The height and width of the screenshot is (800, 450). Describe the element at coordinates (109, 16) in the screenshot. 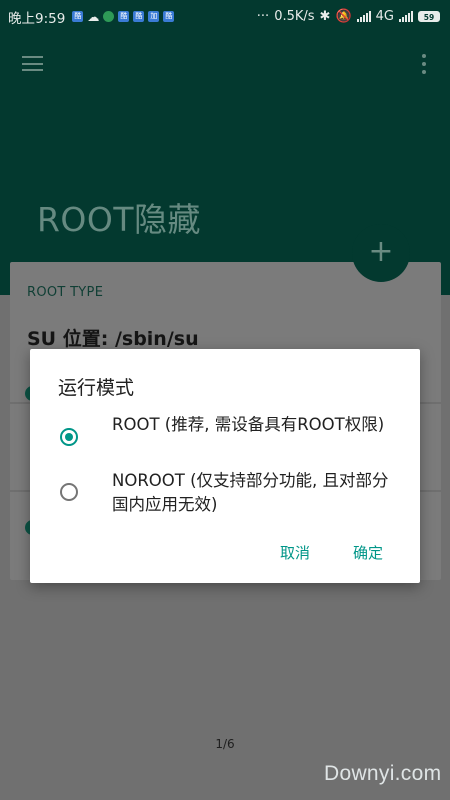

I see `app-notification-icon` at that location.